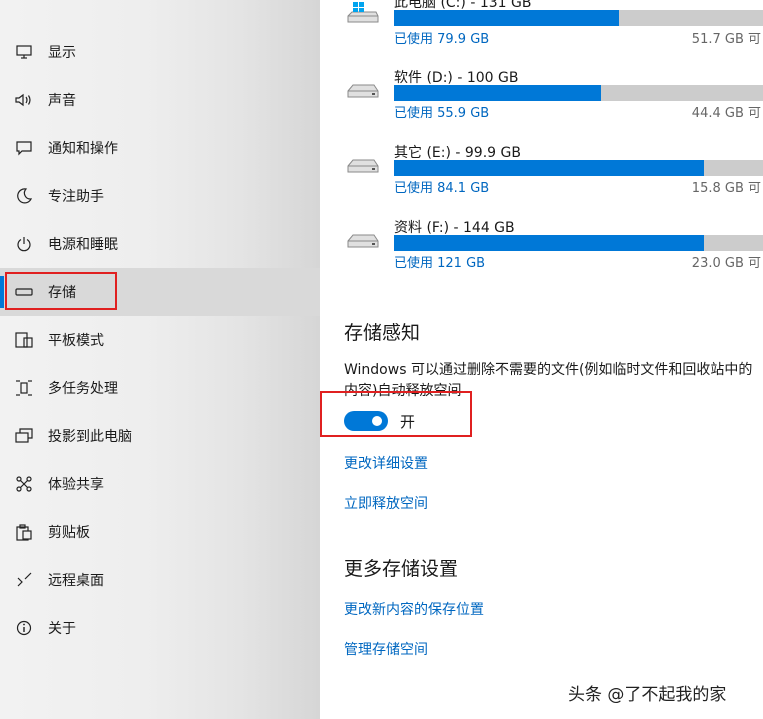 This screenshot has width=763, height=719. What do you see at coordinates (454, 228) in the screenshot?
I see `drive-title: 资料 (F:) - 144 GB` at bounding box center [454, 228].